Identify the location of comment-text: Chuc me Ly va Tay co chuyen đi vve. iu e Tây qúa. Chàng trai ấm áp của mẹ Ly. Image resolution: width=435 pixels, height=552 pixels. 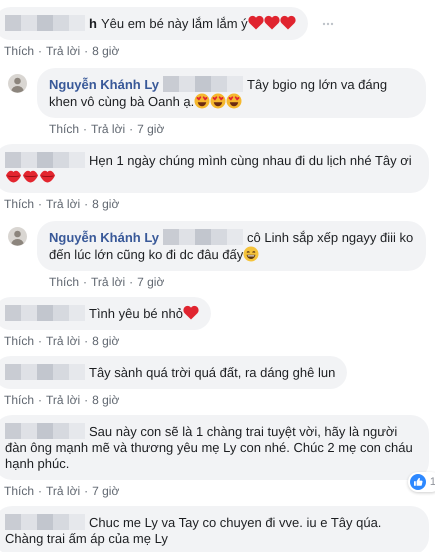
(193, 530).